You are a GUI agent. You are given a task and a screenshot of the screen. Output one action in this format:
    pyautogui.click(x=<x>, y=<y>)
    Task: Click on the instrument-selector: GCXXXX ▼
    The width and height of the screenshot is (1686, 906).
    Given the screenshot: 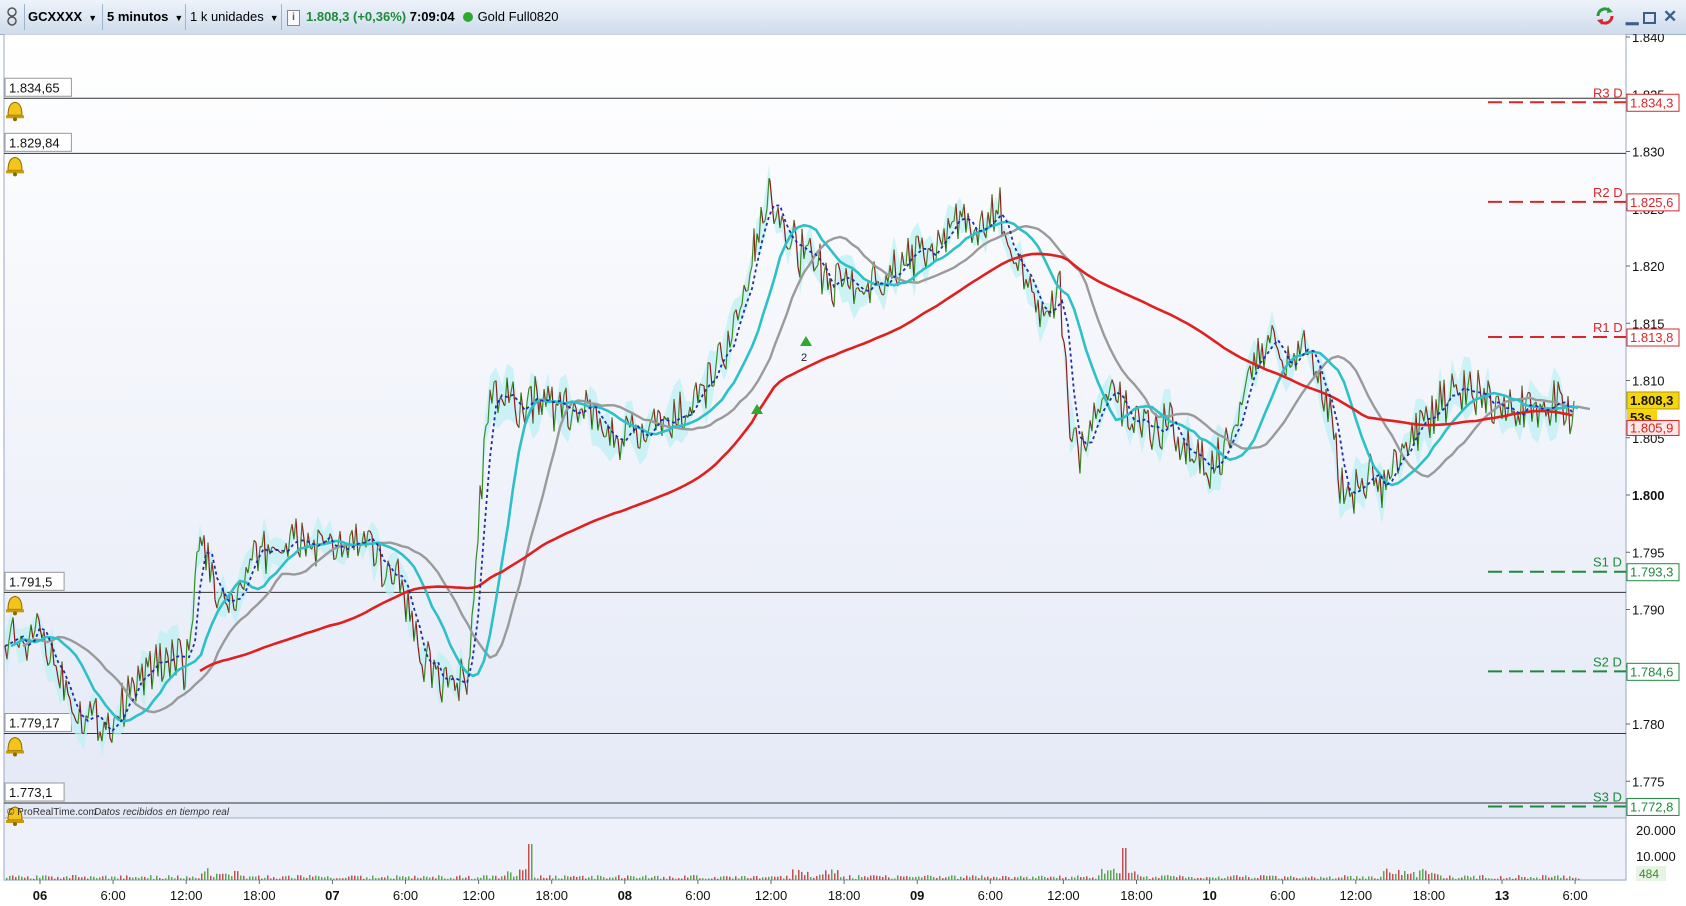 What is the action you would take?
    pyautogui.click(x=62, y=17)
    